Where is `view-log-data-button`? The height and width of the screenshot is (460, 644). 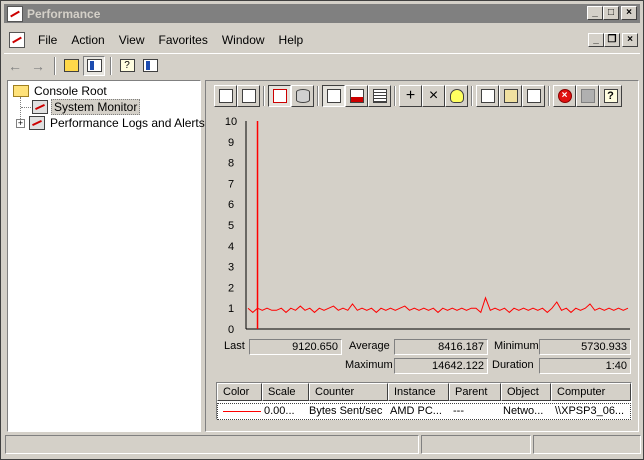
view-log-data-button is located at coordinates (302, 96).